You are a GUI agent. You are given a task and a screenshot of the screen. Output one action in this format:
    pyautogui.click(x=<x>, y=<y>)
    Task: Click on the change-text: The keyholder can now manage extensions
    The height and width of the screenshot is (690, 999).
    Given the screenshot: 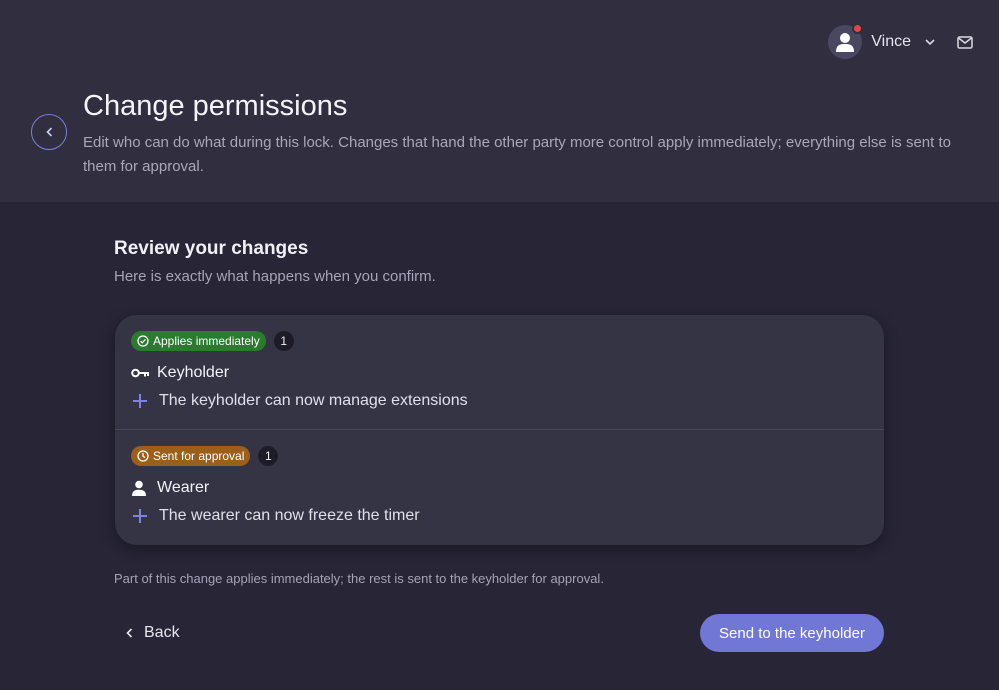 What is the action you would take?
    pyautogui.click(x=313, y=400)
    